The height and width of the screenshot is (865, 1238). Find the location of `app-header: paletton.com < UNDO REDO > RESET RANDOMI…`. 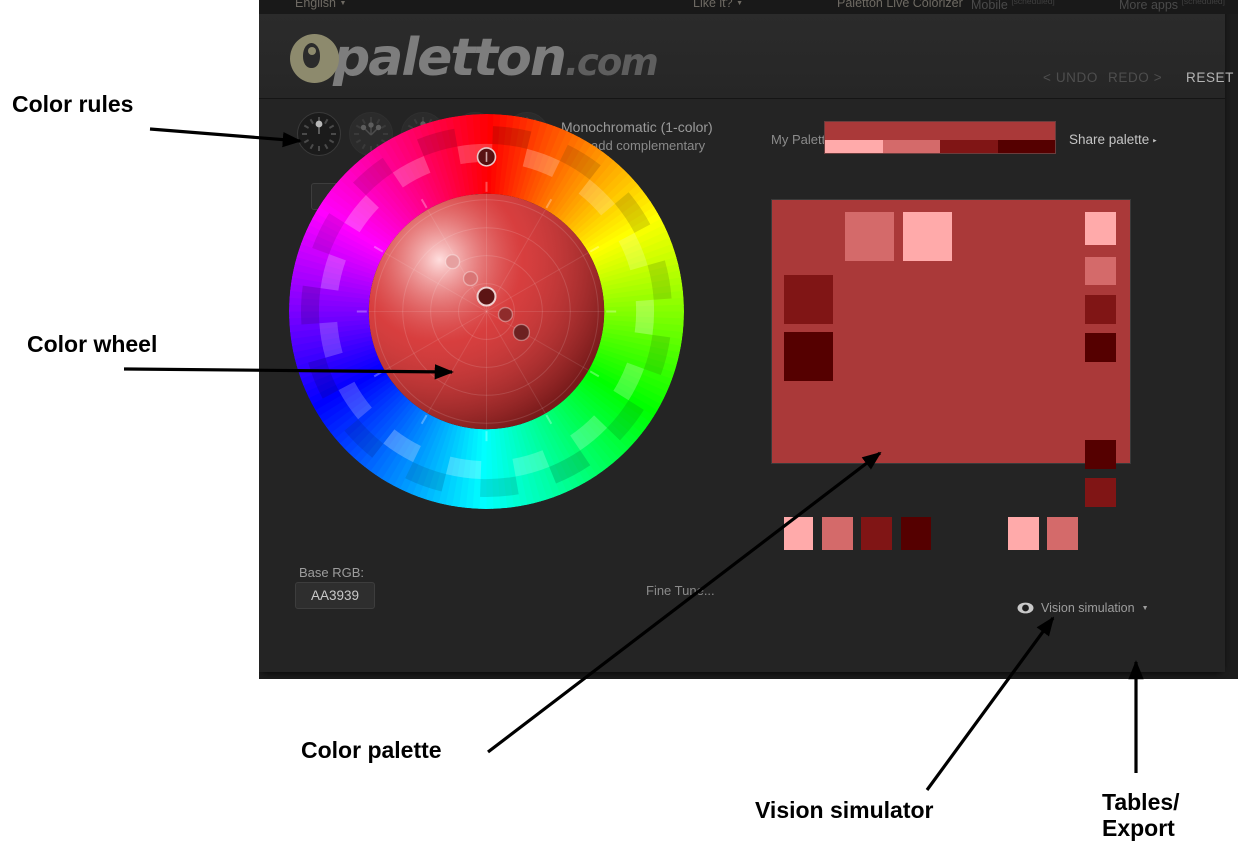

app-header: paletton.com < UNDO REDO > RESET RANDOMI… is located at coordinates (746, 56).